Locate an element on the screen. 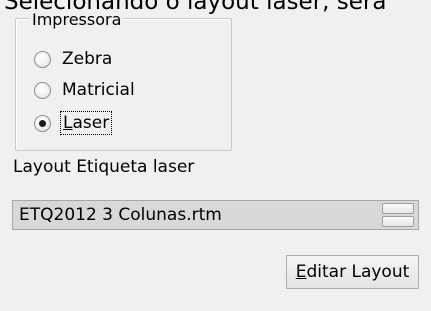 The height and width of the screenshot is (311, 431). radio-label-zebra: Zebra is located at coordinates (87, 59).